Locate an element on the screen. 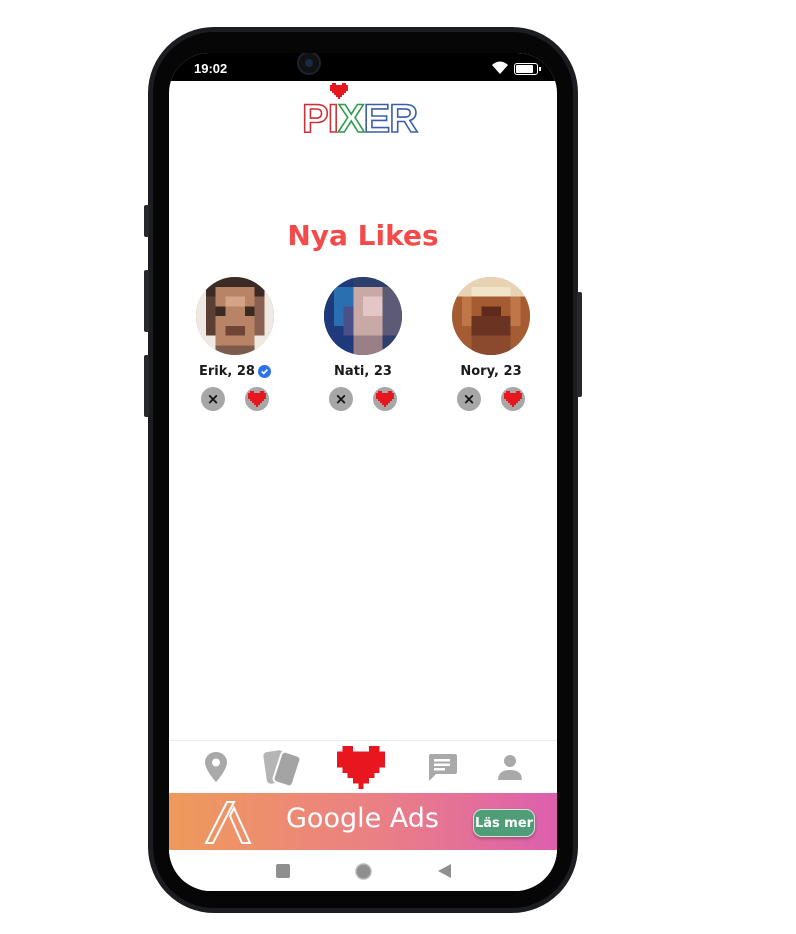  status-time: 19:02 is located at coordinates (211, 68).